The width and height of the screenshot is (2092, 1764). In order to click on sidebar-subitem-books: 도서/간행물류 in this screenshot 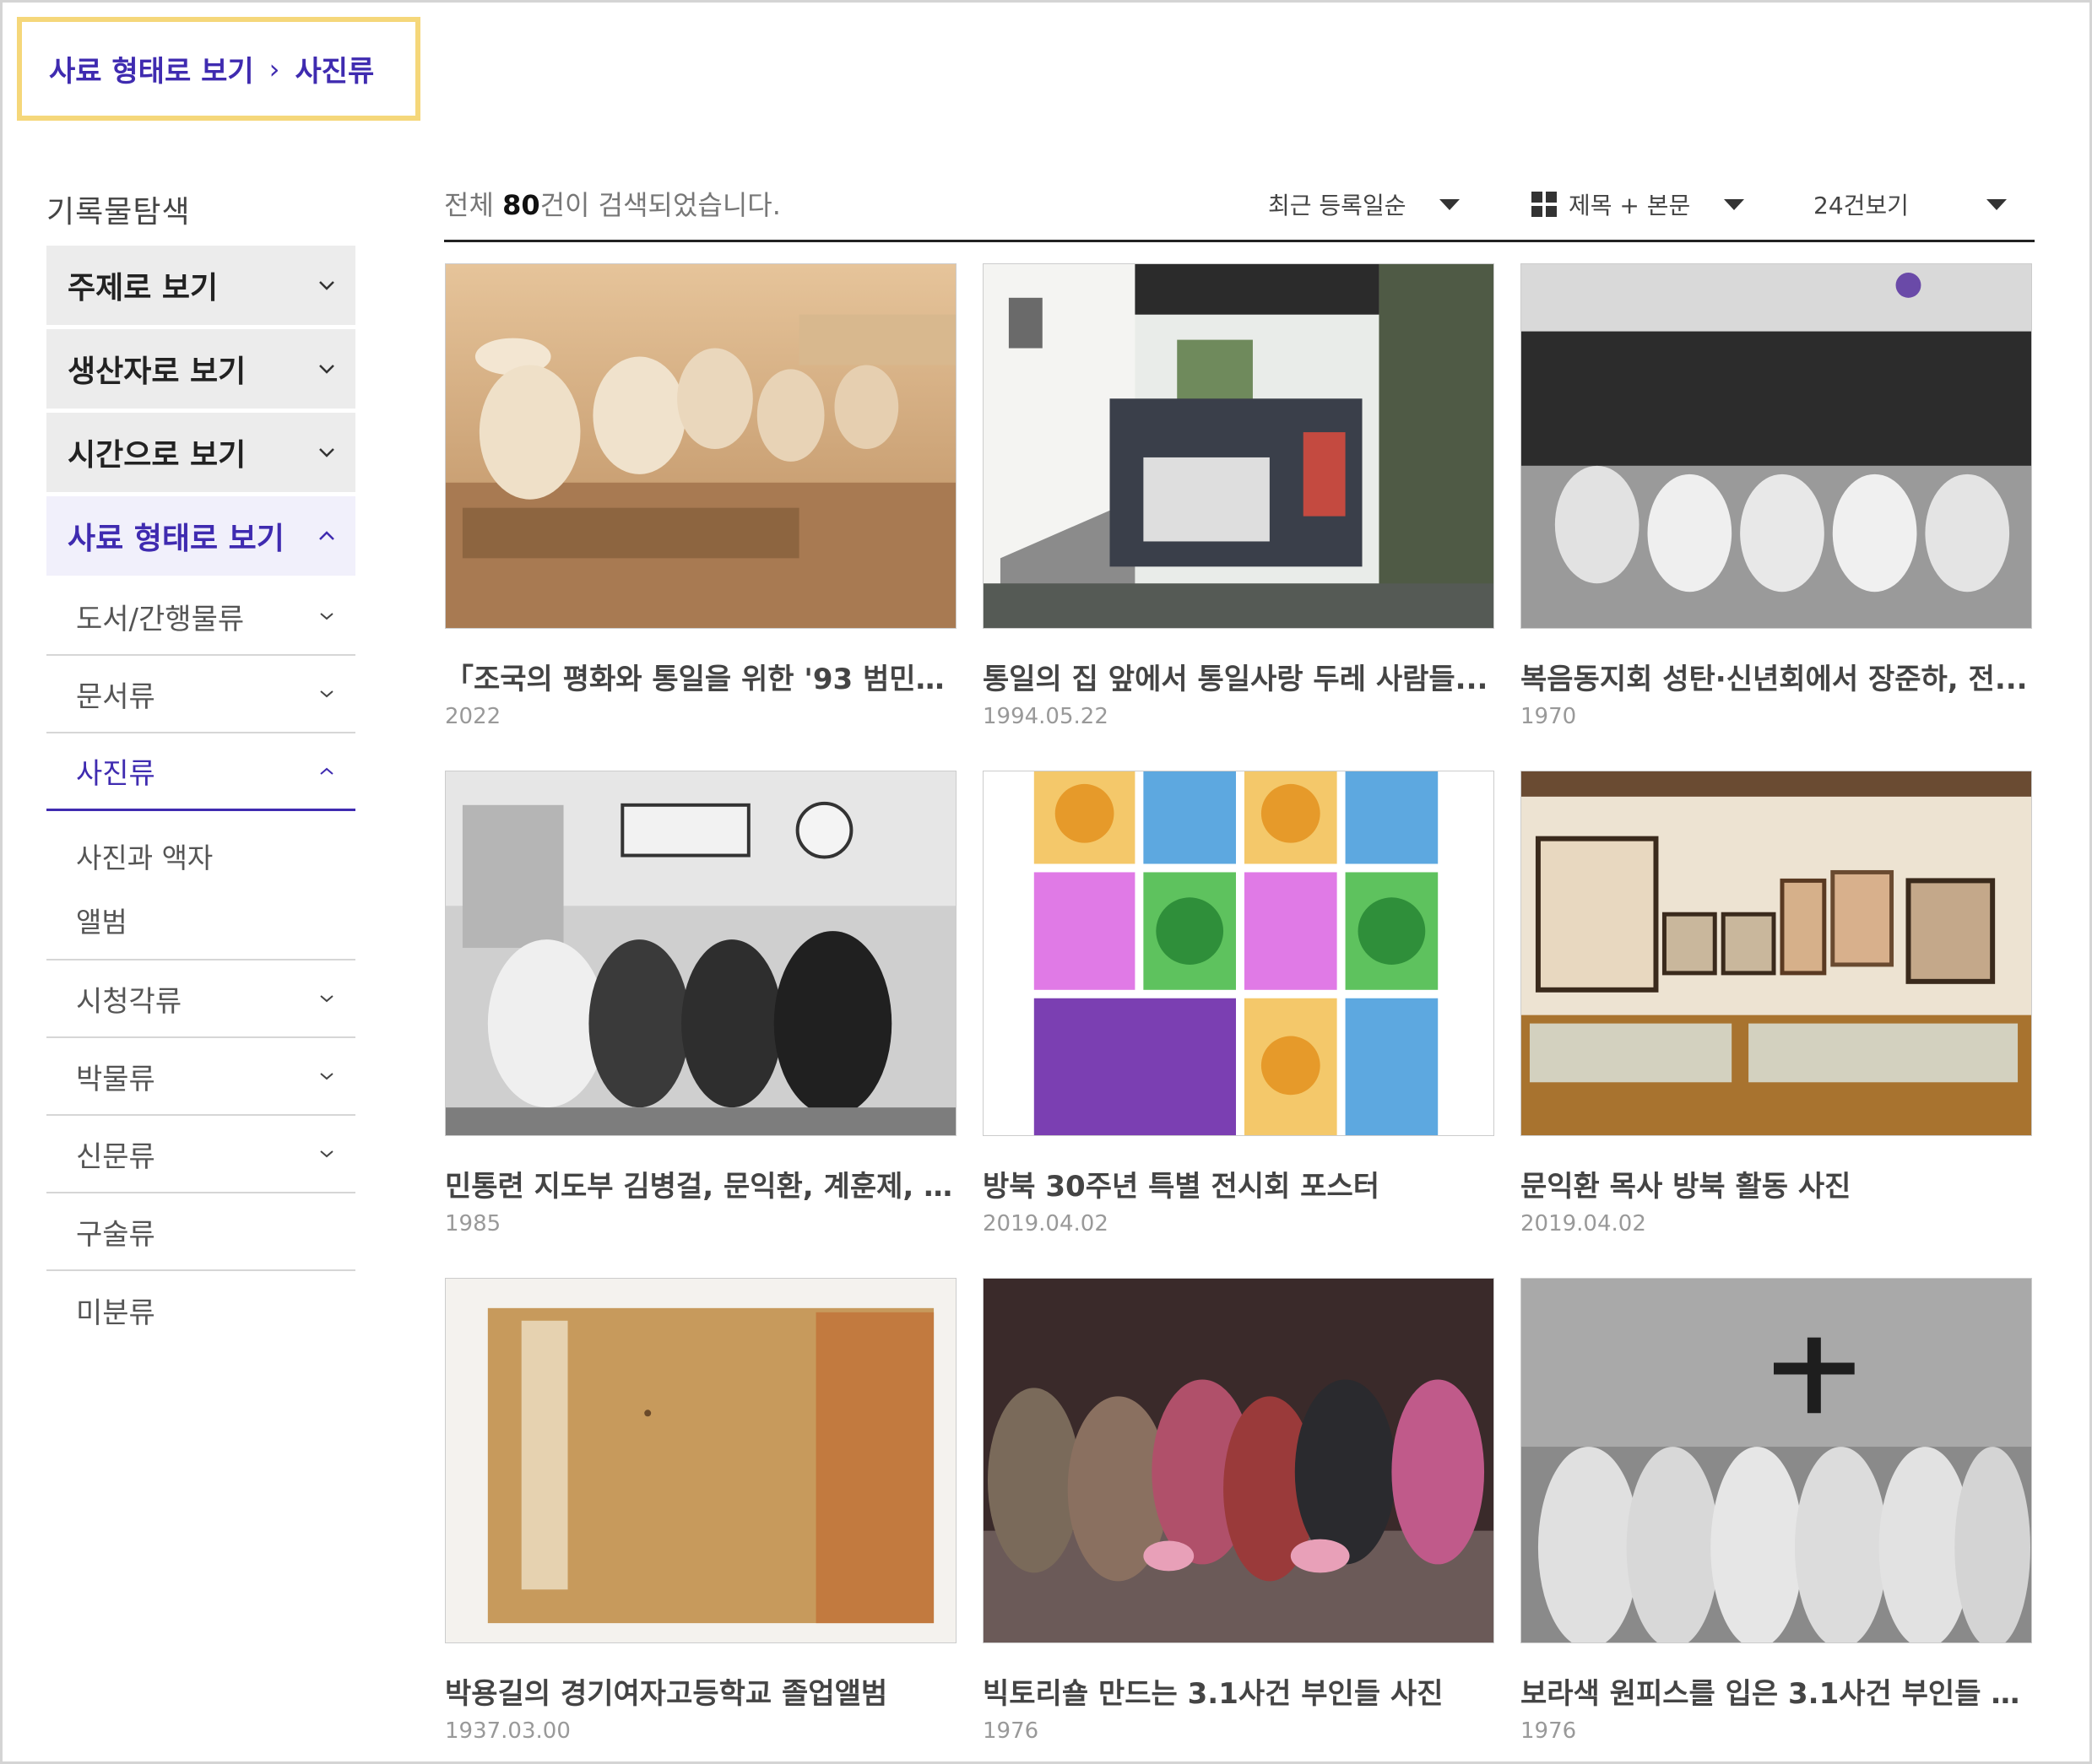, I will do `click(200, 617)`.